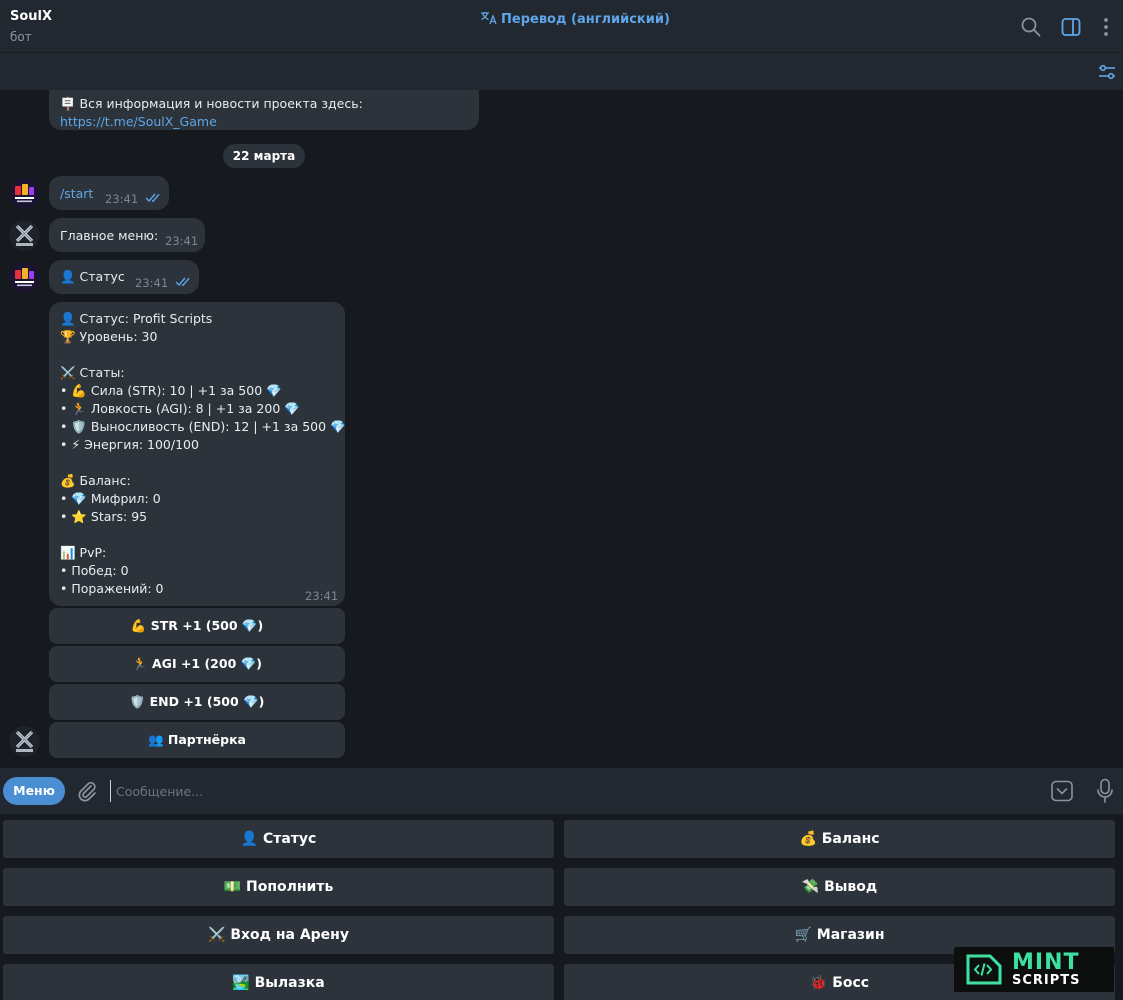  What do you see at coordinates (278, 935) in the screenshot?
I see `keyboard-arena-button: ⚔️ Вход на Арену` at bounding box center [278, 935].